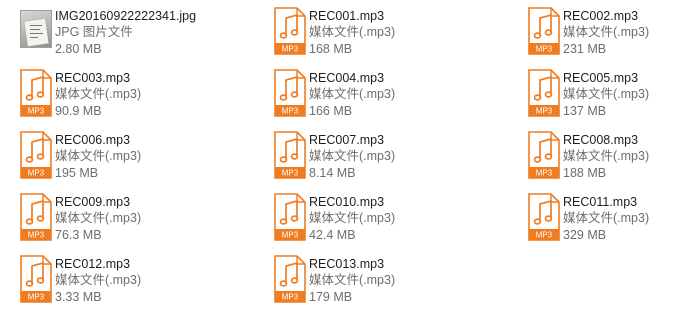  I want to click on file-name: REC011.mp3, so click(600, 202).